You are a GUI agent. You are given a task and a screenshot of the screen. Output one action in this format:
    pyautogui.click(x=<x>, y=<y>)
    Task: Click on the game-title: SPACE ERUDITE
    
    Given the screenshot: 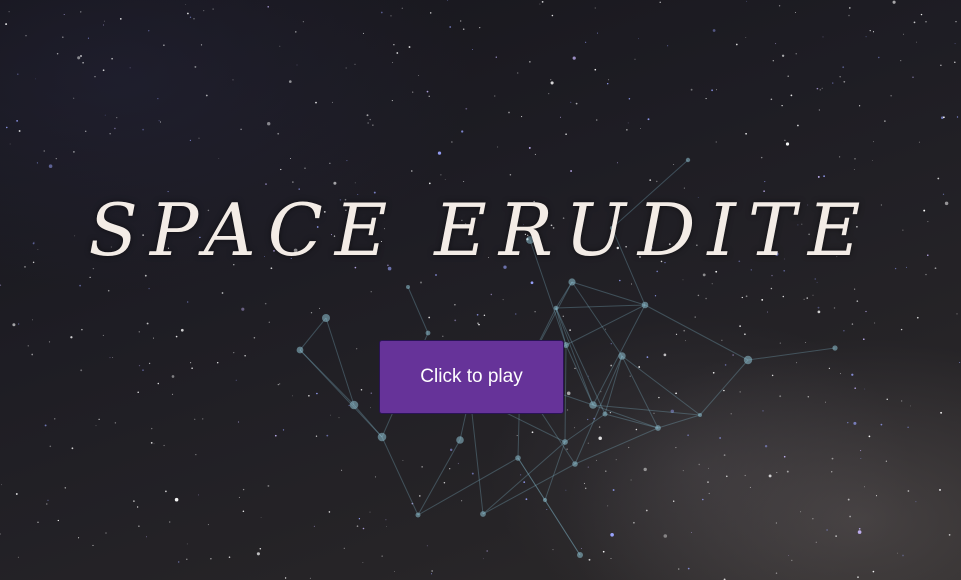 What is the action you would take?
    pyautogui.click(x=480, y=230)
    